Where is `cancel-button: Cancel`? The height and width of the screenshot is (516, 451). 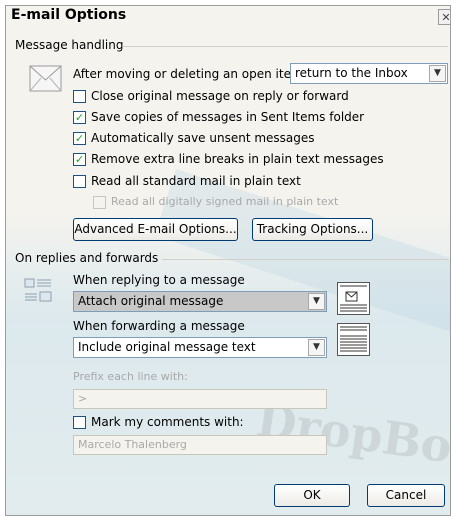 cancel-button: Cancel is located at coordinates (406, 495).